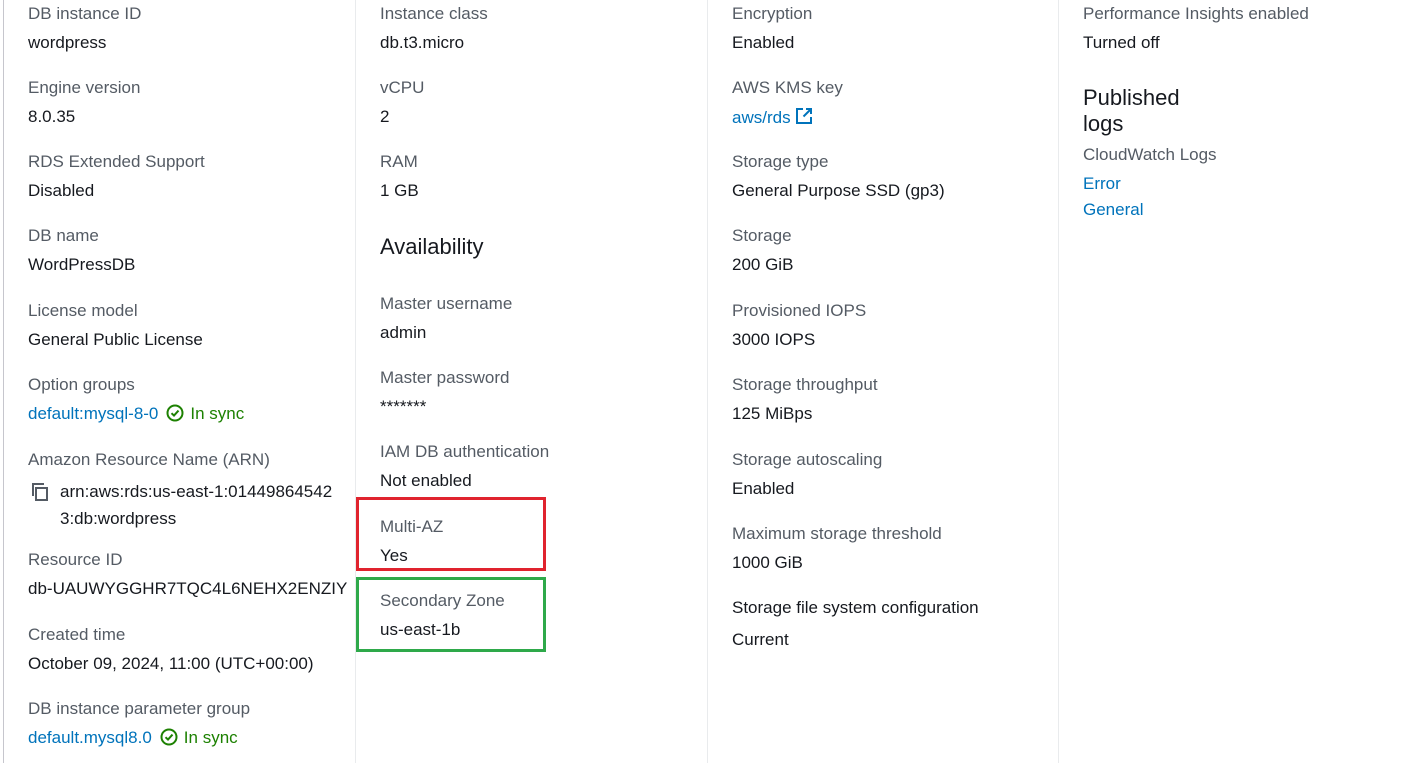 The width and height of the screenshot is (1405, 763). I want to click on kms-key-link: aws/rds, so click(761, 117).